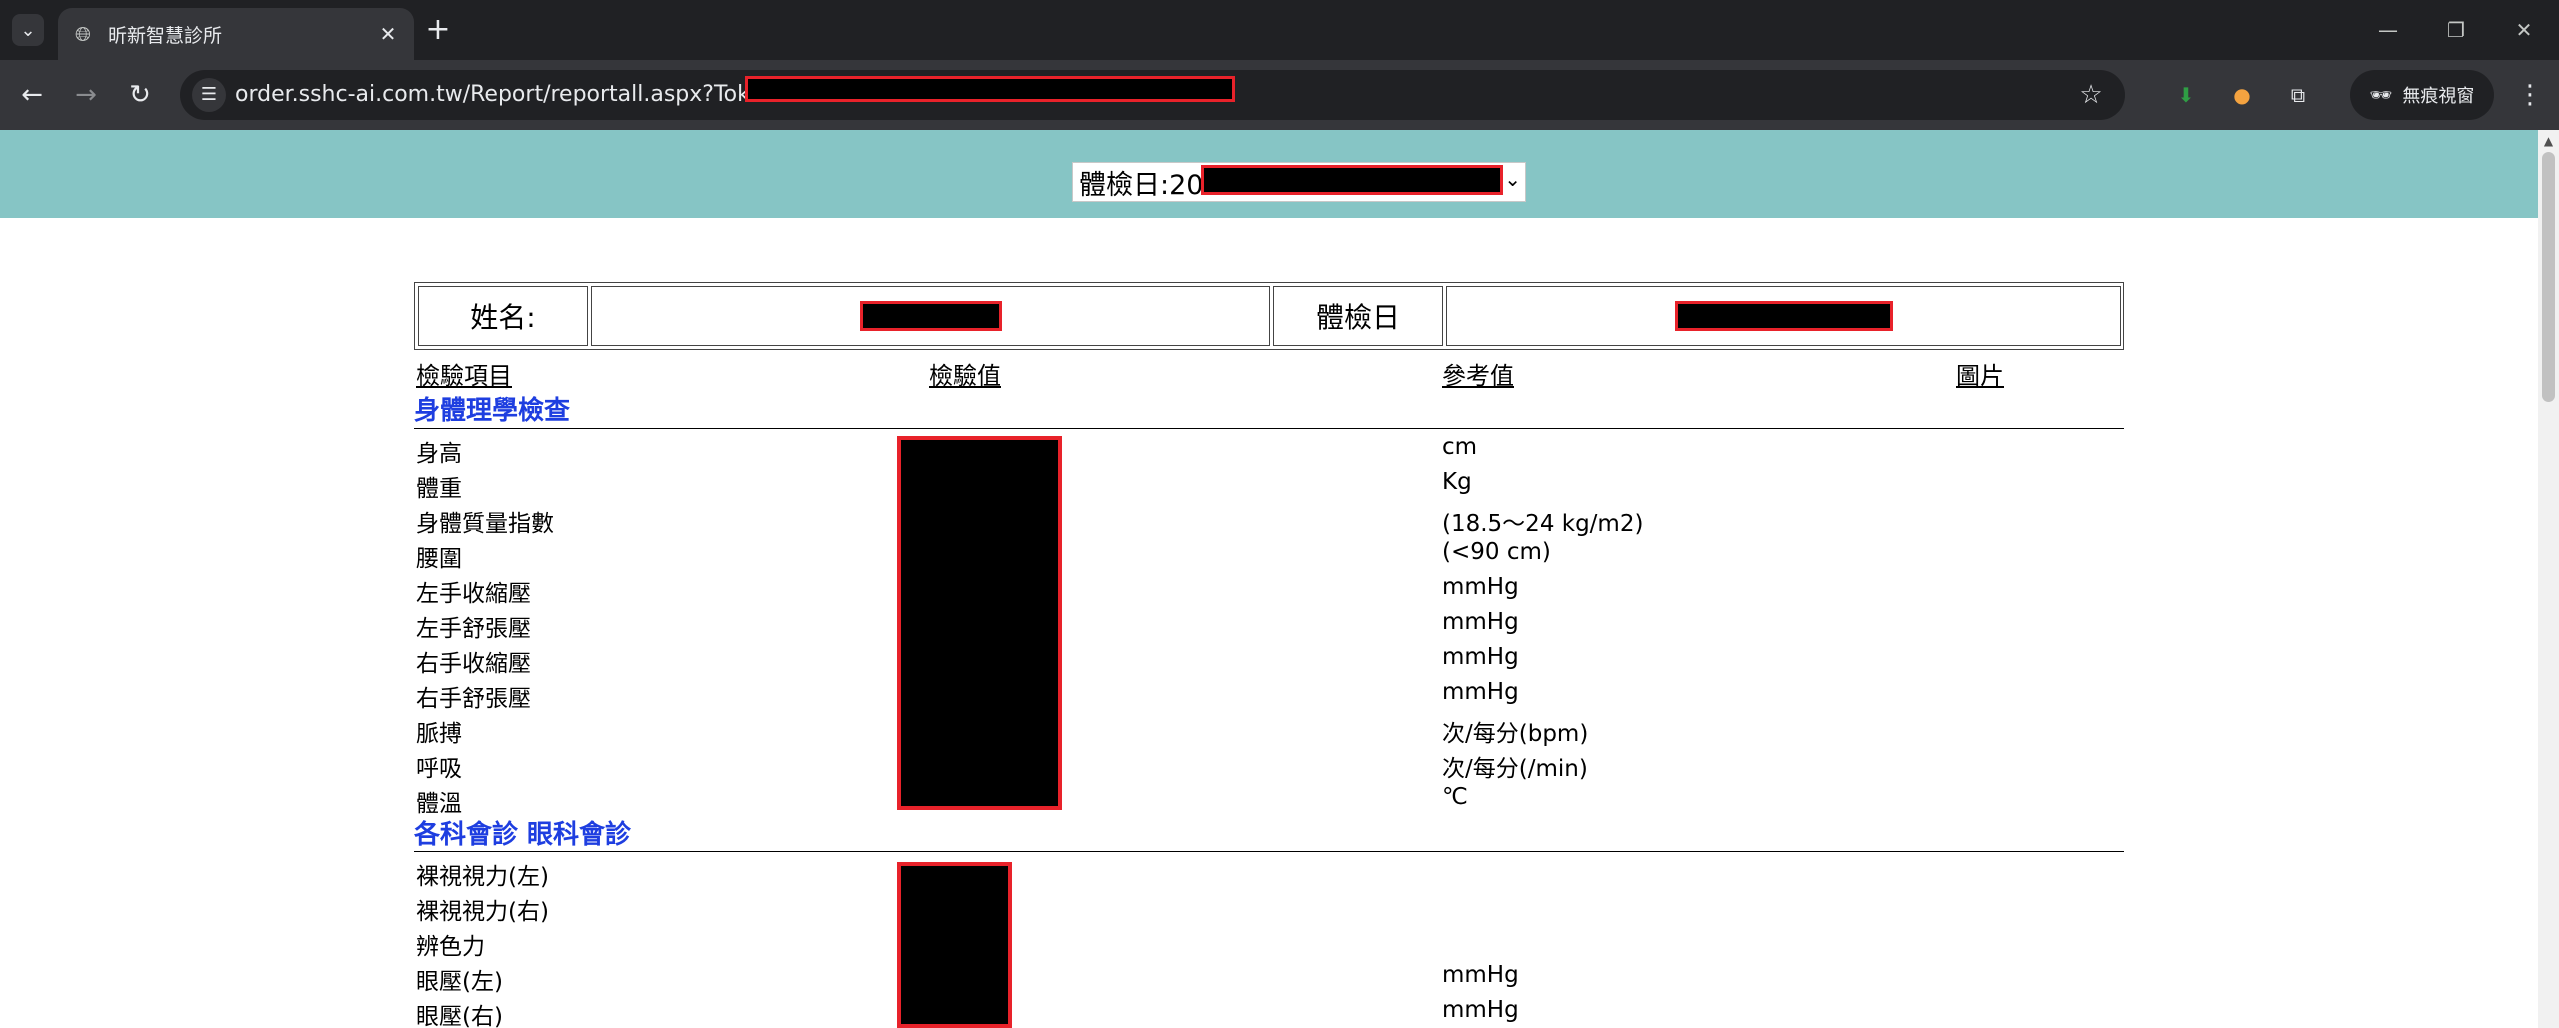 The width and height of the screenshot is (2559, 1028). What do you see at coordinates (2456, 30) in the screenshot?
I see `restore-window-icon: ❐` at bounding box center [2456, 30].